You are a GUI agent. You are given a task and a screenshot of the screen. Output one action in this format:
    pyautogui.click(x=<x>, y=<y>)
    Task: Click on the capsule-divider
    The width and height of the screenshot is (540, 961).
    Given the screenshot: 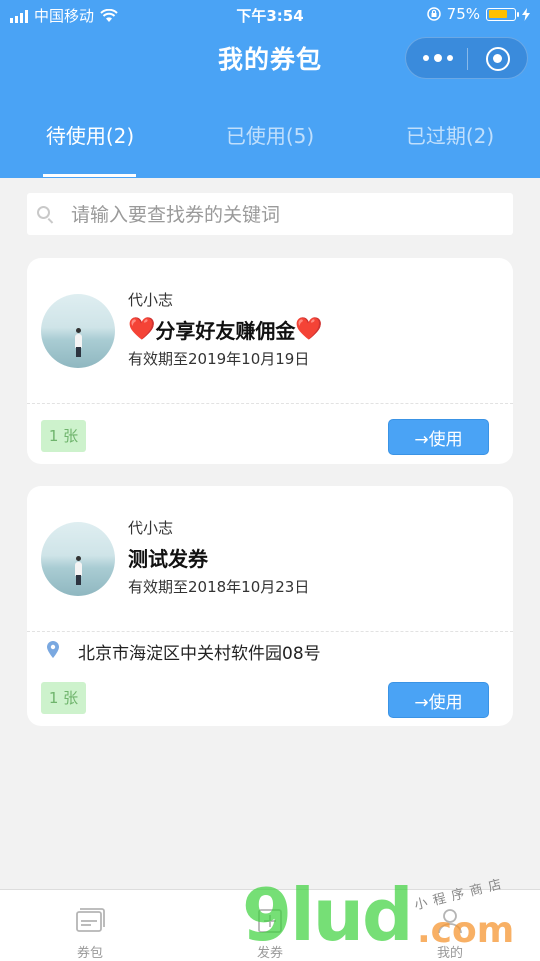 What is the action you would take?
    pyautogui.click(x=467, y=59)
    